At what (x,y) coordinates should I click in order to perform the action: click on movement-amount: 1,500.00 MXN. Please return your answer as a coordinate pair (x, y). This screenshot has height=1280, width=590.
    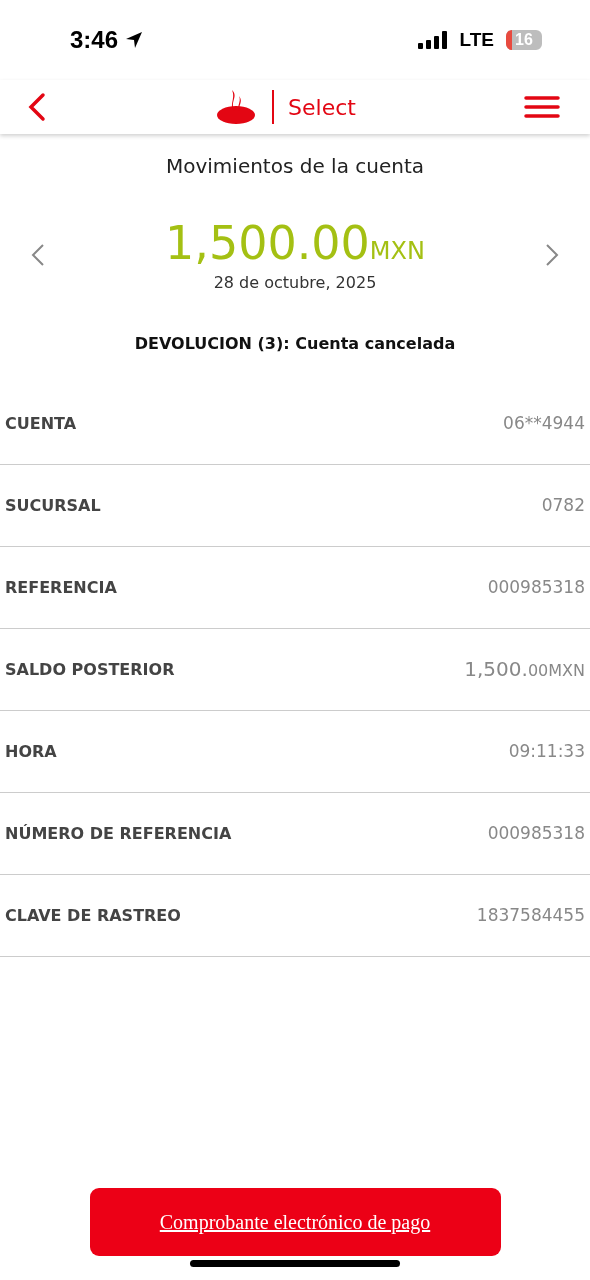
    Looking at the image, I should click on (295, 243).